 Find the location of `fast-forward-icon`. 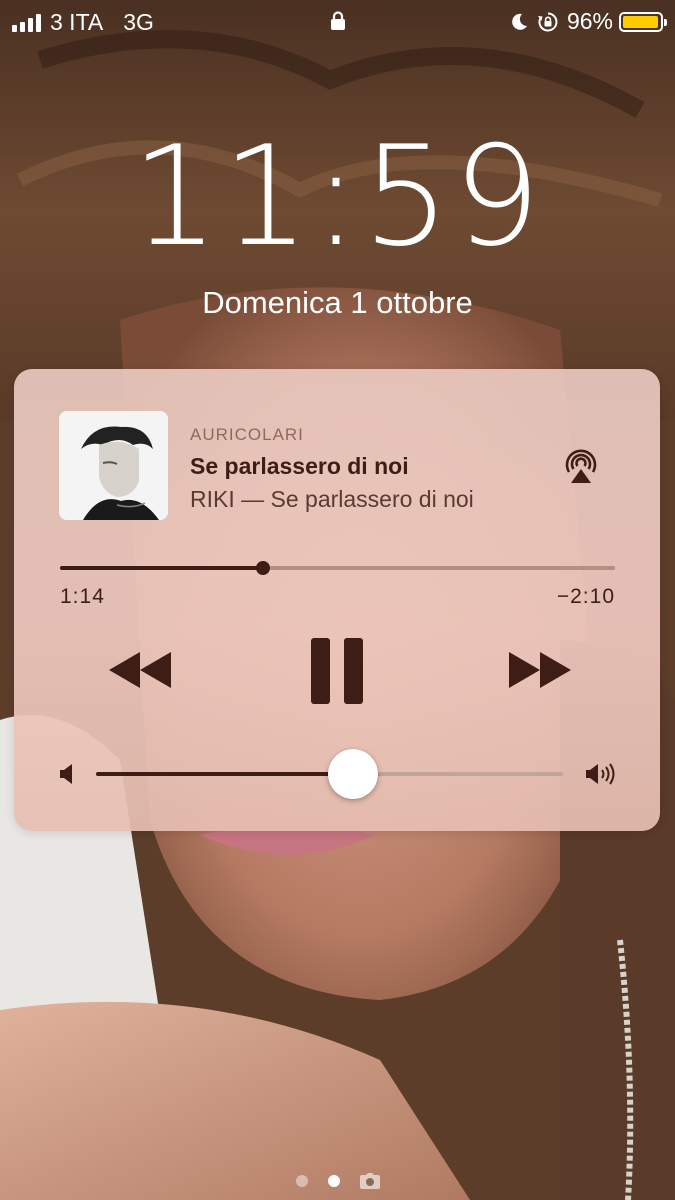

fast-forward-icon is located at coordinates (540, 670).